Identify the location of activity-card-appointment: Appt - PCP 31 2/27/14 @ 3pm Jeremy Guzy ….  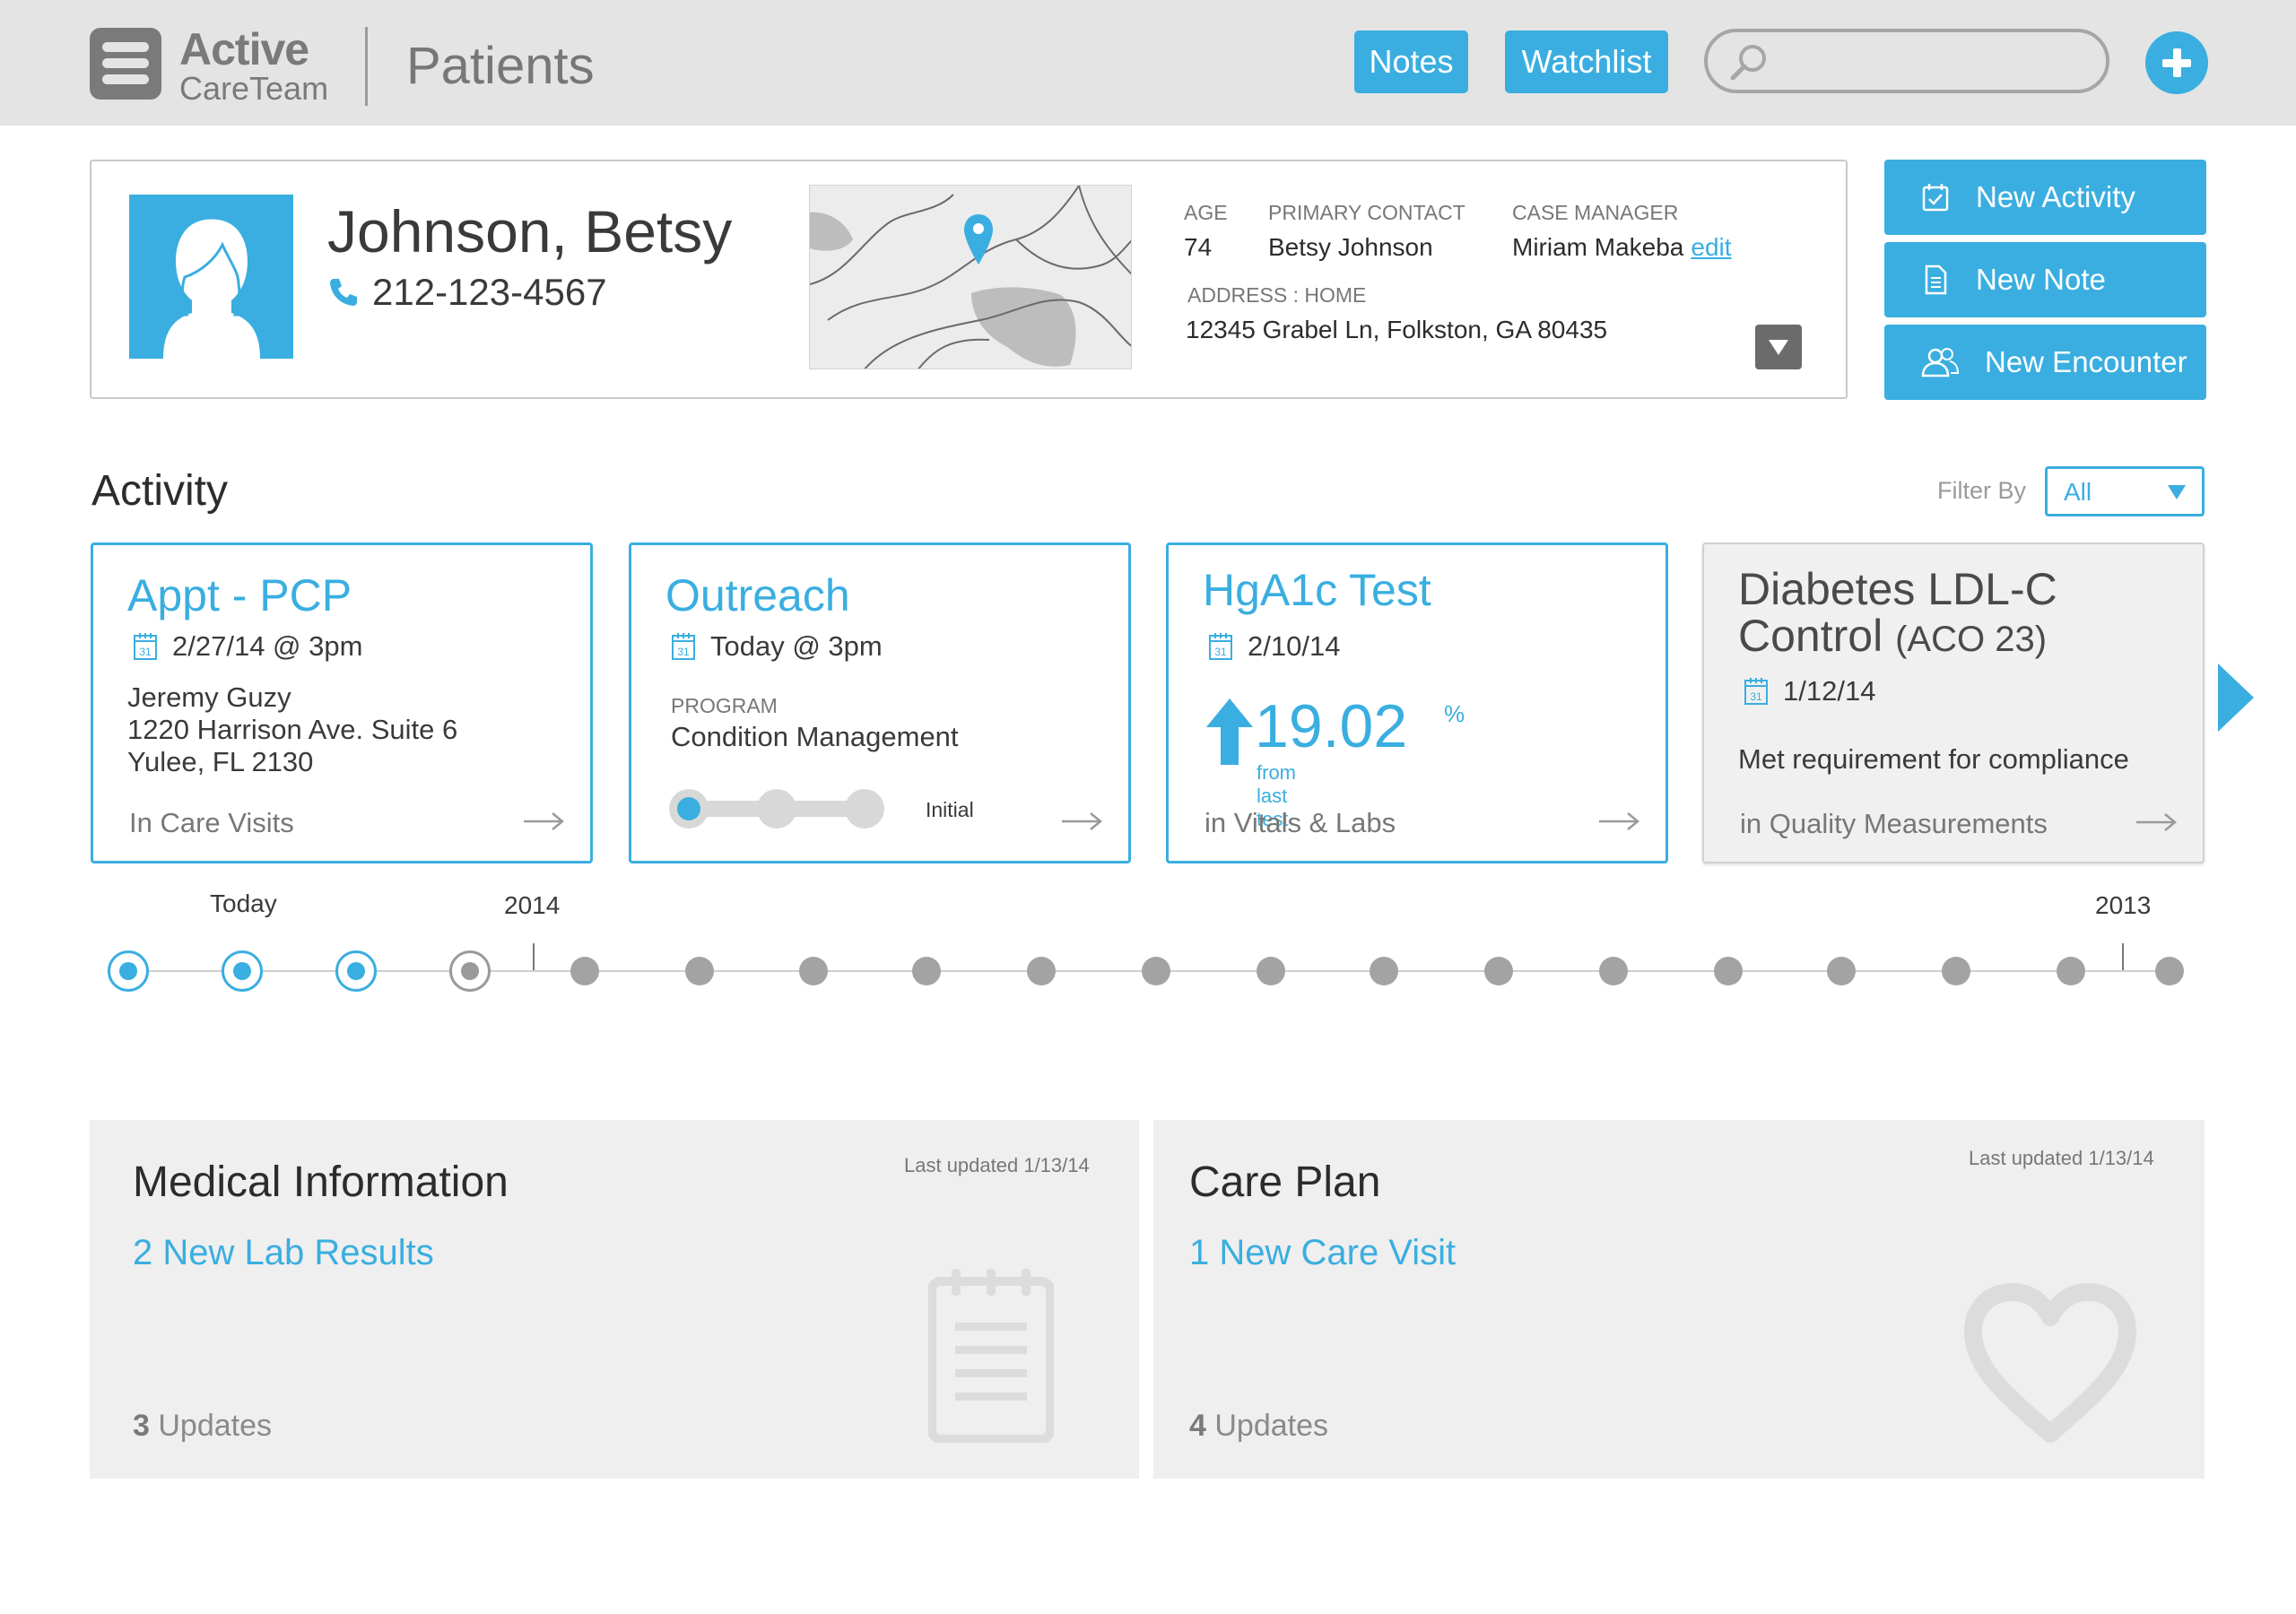
(342, 702).